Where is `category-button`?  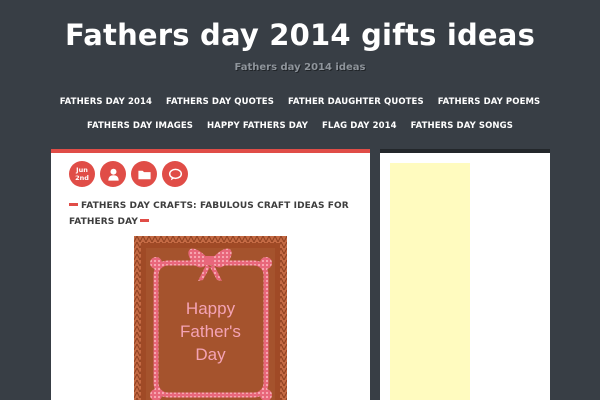
category-button is located at coordinates (144, 174).